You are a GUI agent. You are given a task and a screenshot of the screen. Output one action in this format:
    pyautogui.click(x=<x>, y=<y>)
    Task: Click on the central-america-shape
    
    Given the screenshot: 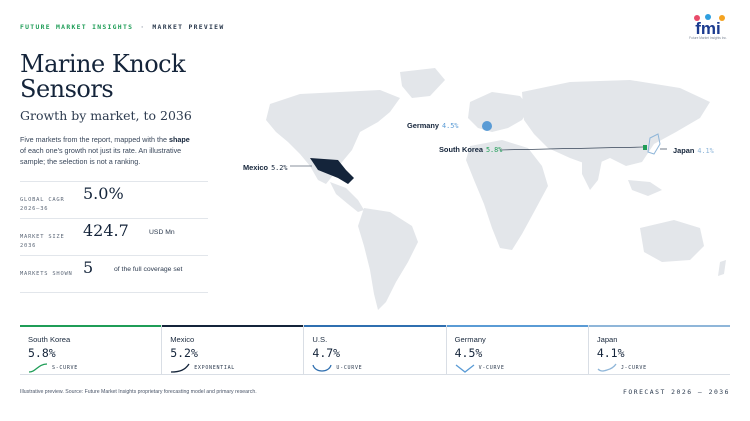 What is the action you would take?
    pyautogui.click(x=347, y=197)
    